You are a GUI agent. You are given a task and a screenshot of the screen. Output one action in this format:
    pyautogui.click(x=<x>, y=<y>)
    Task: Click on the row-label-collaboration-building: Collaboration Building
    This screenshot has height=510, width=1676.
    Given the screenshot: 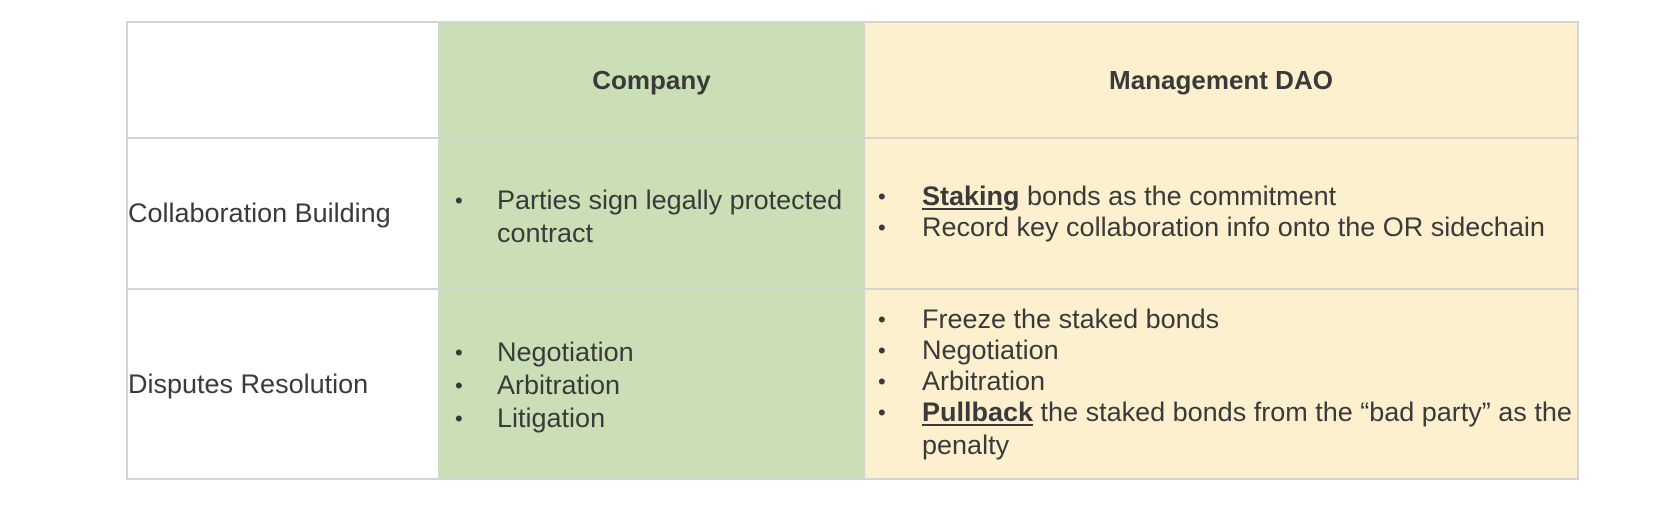 What is the action you would take?
    pyautogui.click(x=283, y=213)
    